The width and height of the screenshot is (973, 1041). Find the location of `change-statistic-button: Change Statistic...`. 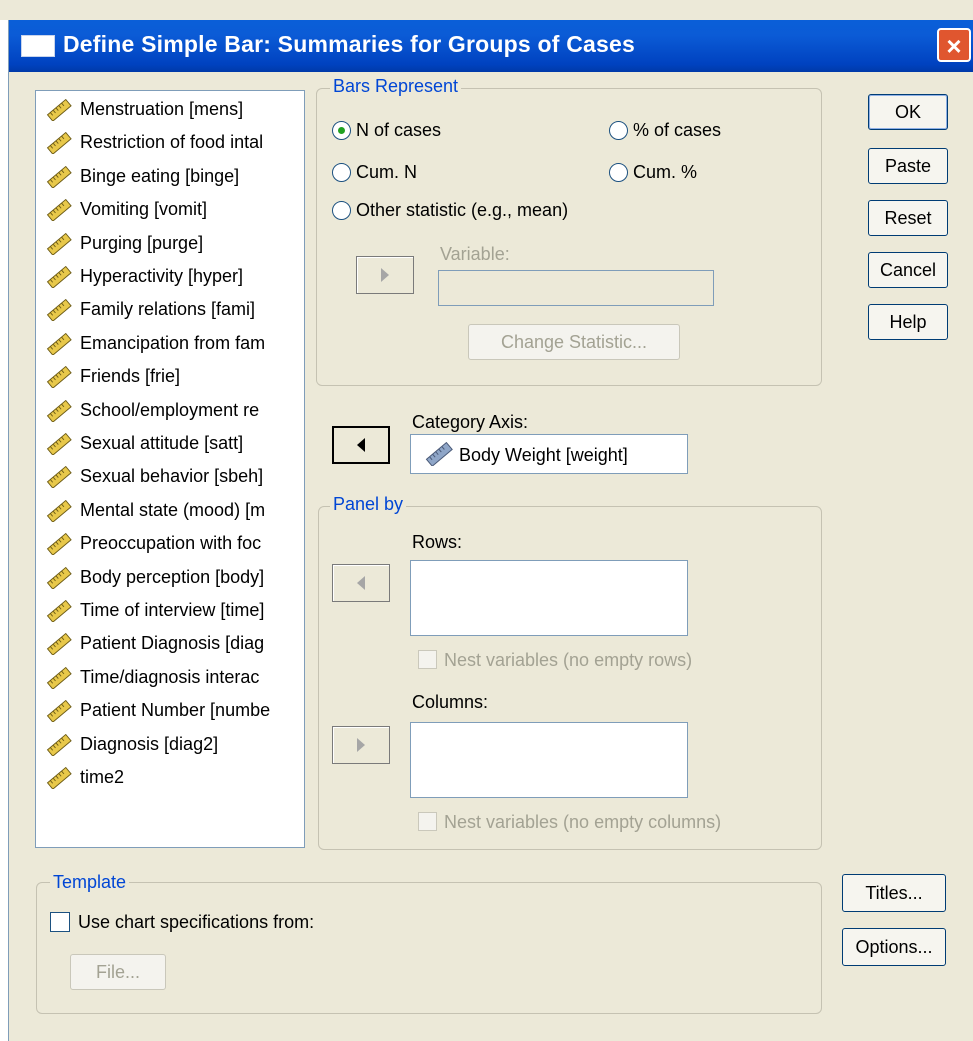

change-statistic-button: Change Statistic... is located at coordinates (574, 342).